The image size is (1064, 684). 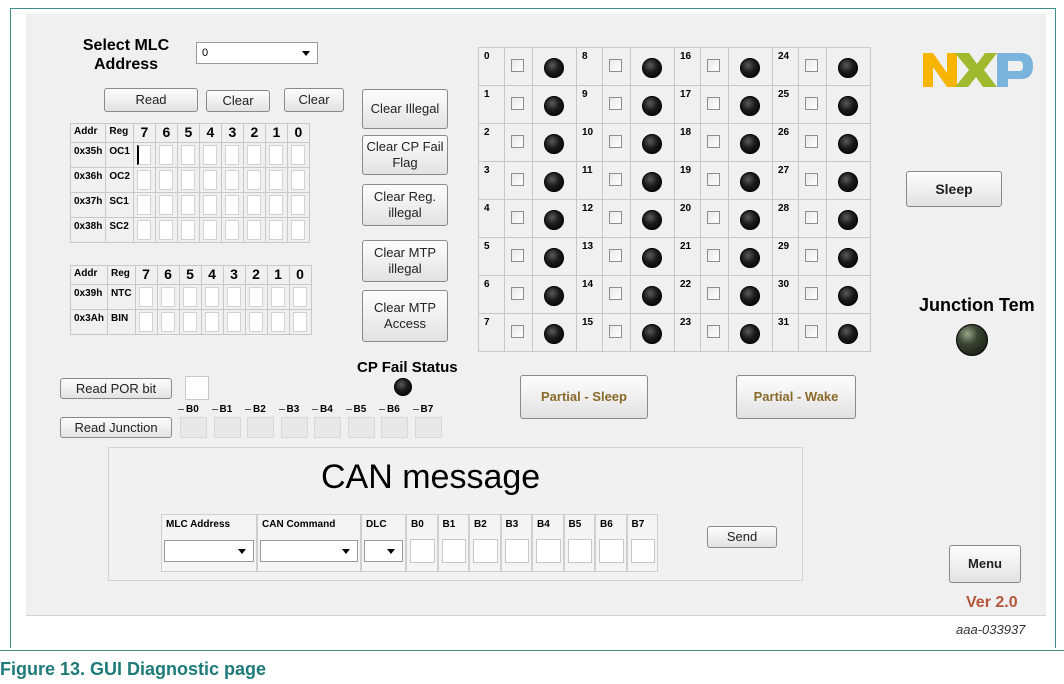 I want to click on read-junction-button: Read Junction, so click(x=116, y=427).